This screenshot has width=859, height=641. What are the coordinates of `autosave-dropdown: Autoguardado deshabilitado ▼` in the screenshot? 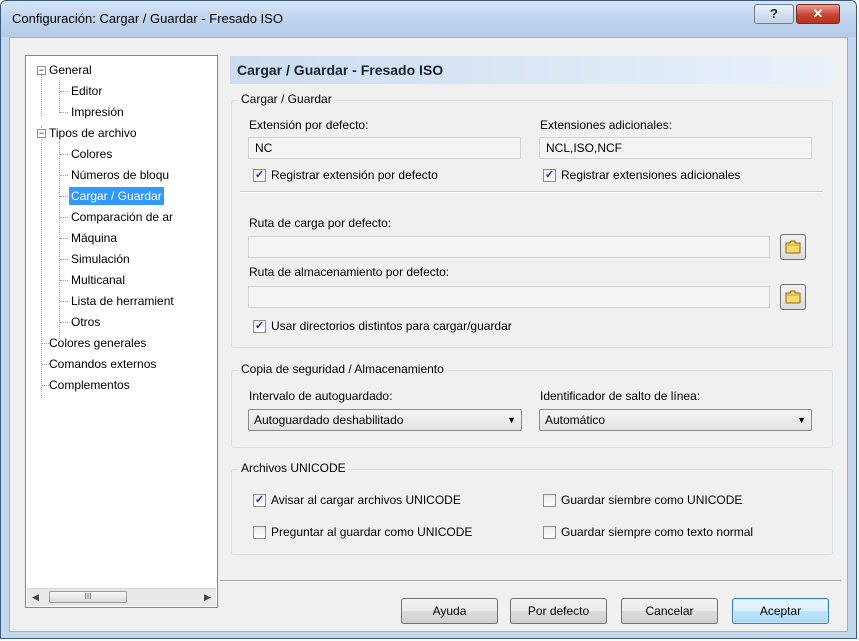 It's located at (385, 420).